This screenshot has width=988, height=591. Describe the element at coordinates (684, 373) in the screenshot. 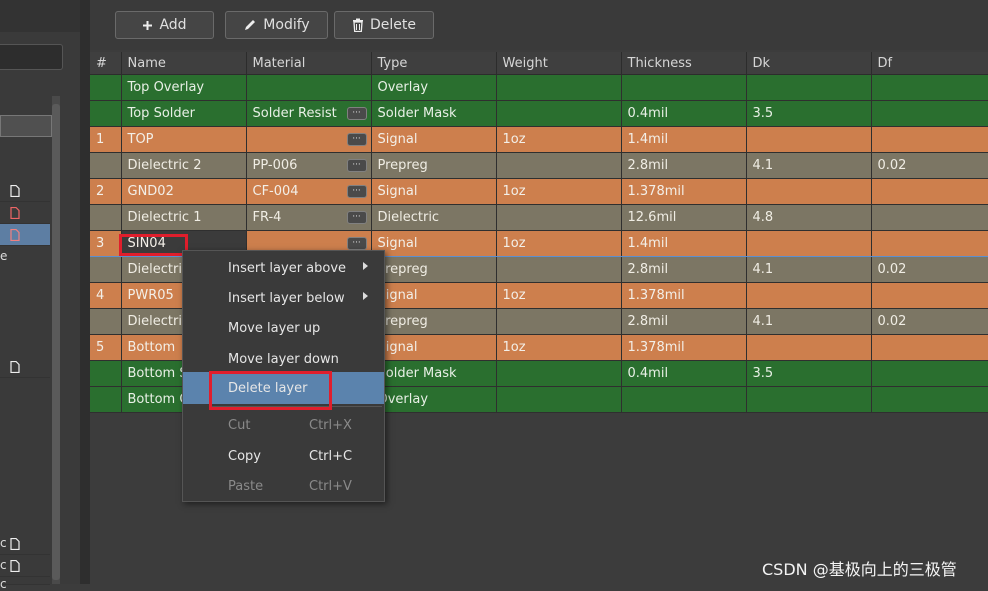

I see `cell-thickness: 0.4mil` at that location.